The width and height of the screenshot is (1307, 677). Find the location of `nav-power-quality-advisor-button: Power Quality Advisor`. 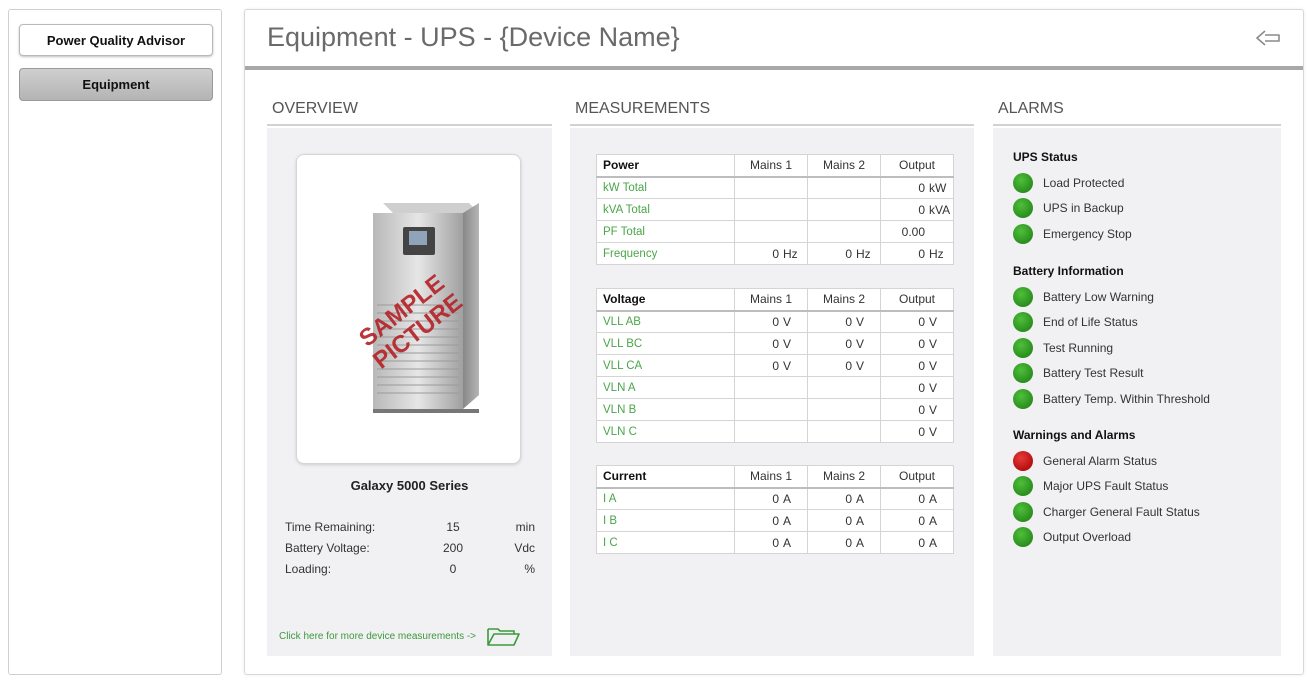

nav-power-quality-advisor-button: Power Quality Advisor is located at coordinates (116, 40).